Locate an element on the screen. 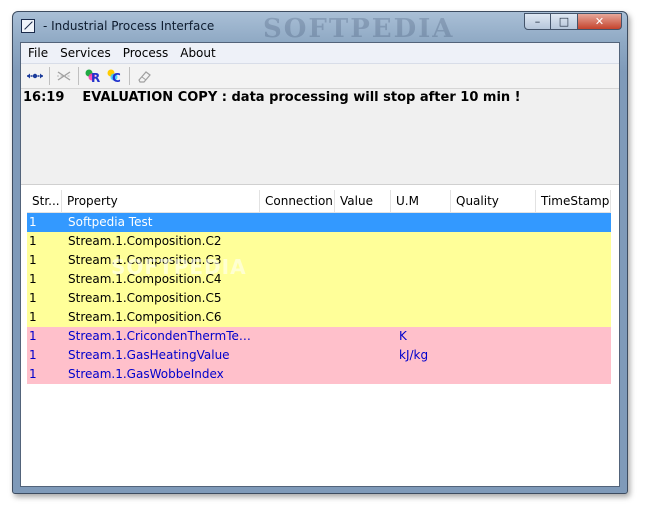  table-row: 1 Stream.1.Composition.C5 is located at coordinates (319, 298).